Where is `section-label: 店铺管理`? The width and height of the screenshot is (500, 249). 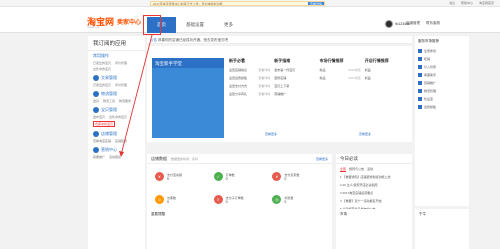 section-label: 店铺管理 is located at coordinates (109, 133).